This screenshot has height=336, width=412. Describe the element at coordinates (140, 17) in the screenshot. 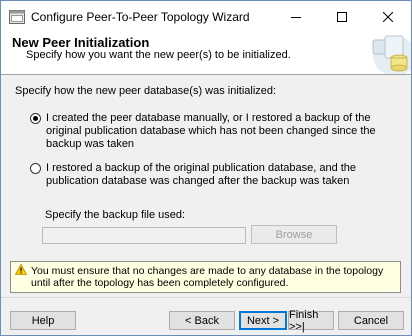

I see `window-title: Configure Peer-To-Peer Topology Wizard` at that location.